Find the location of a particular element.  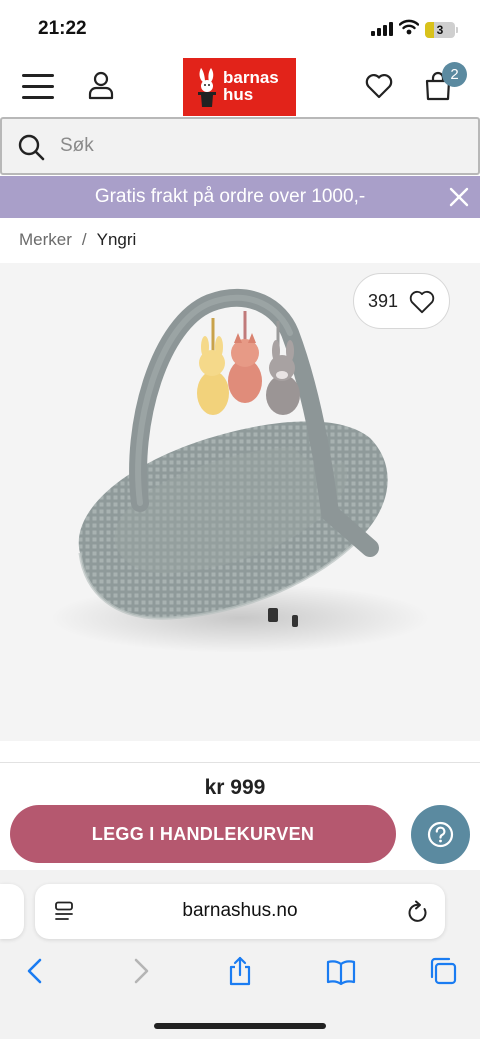

menu-icon is located at coordinates (38, 87).